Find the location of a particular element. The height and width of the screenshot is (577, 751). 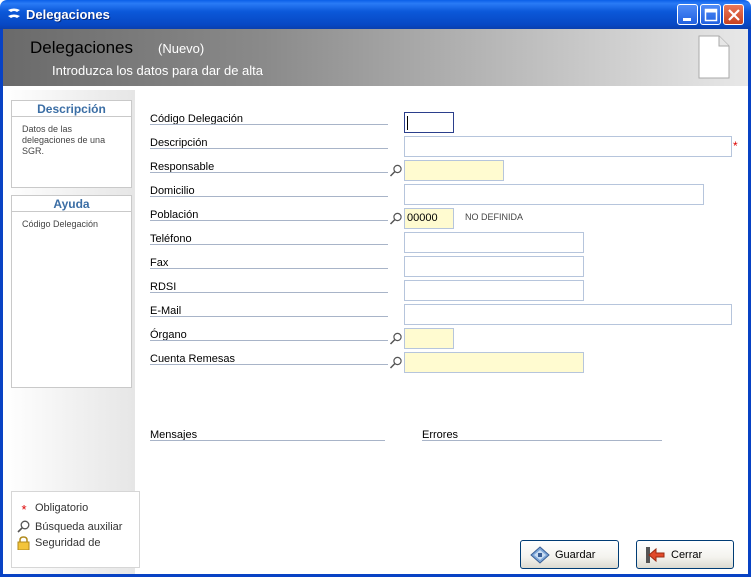

save-button-label: Guardar is located at coordinates (575, 555).